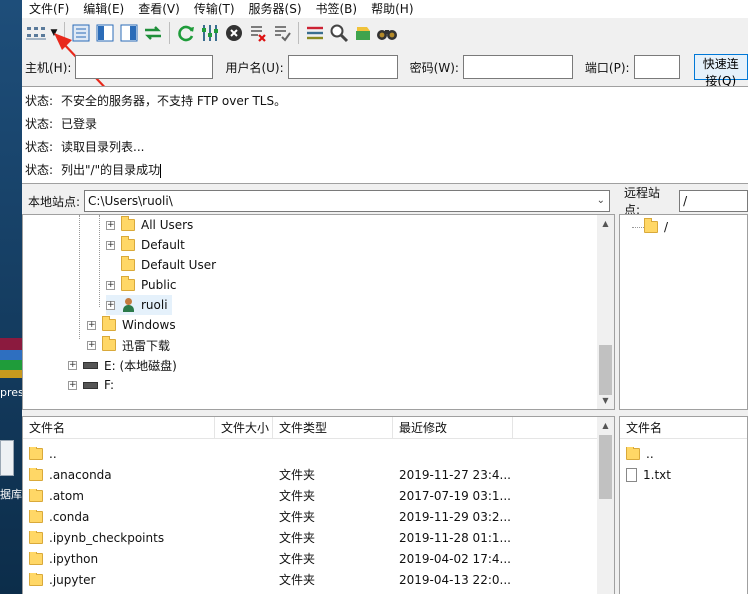  What do you see at coordinates (161, 170) in the screenshot?
I see `text-cursor` at bounding box center [161, 170].